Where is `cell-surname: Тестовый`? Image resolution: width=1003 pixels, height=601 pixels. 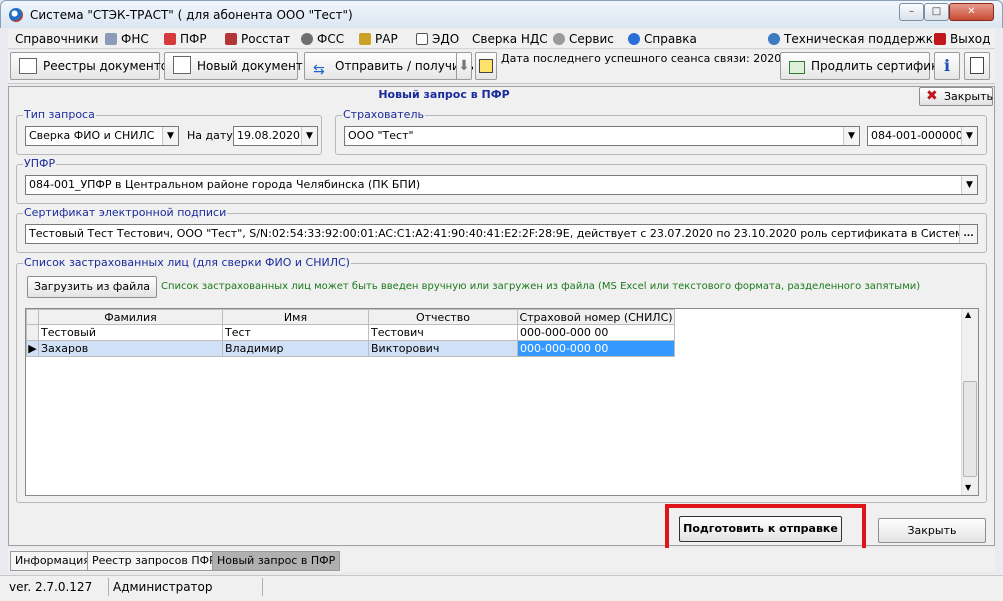
cell-surname: Тестовый is located at coordinates (130, 332).